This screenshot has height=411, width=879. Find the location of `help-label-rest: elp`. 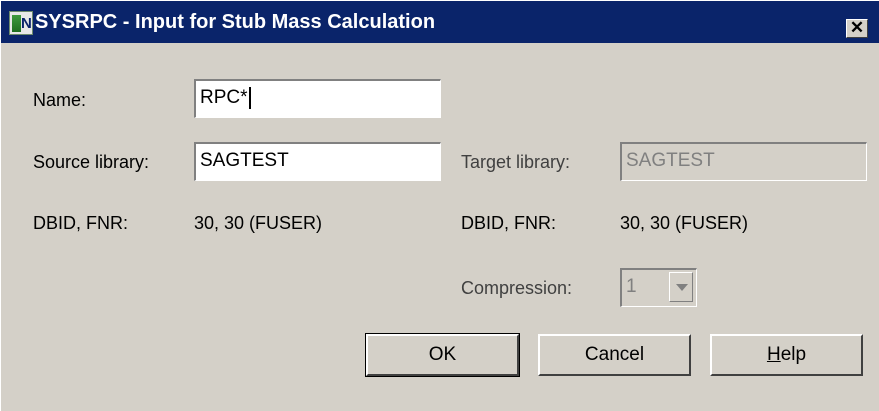

help-label-rest: elp is located at coordinates (793, 354).